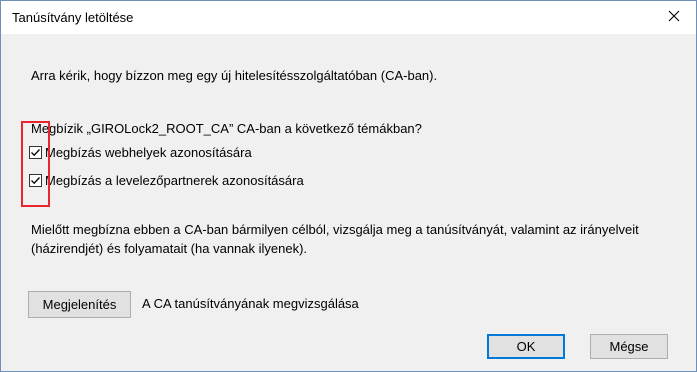 This screenshot has width=697, height=372. I want to click on close-icon, so click(674, 17).